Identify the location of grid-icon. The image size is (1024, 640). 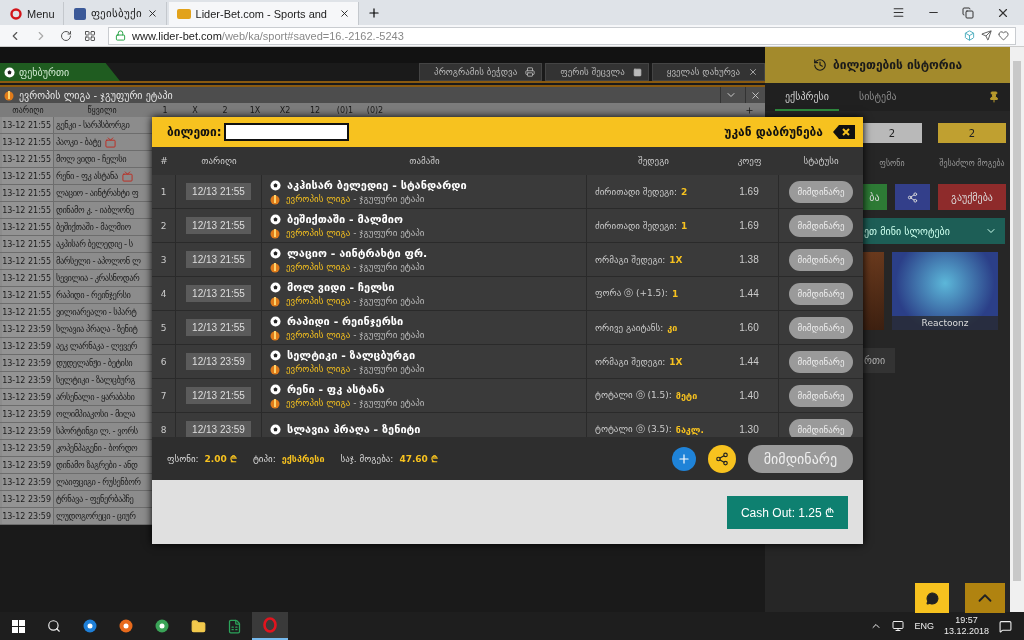
(90, 35).